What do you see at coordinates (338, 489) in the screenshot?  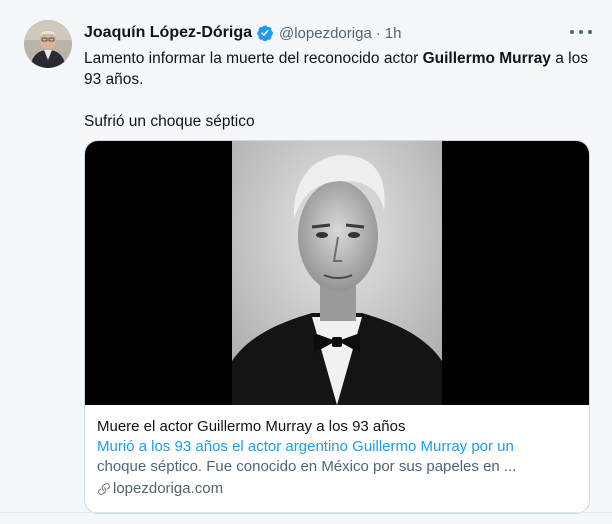 I see `card-domain: lopezdoriga.com` at bounding box center [338, 489].